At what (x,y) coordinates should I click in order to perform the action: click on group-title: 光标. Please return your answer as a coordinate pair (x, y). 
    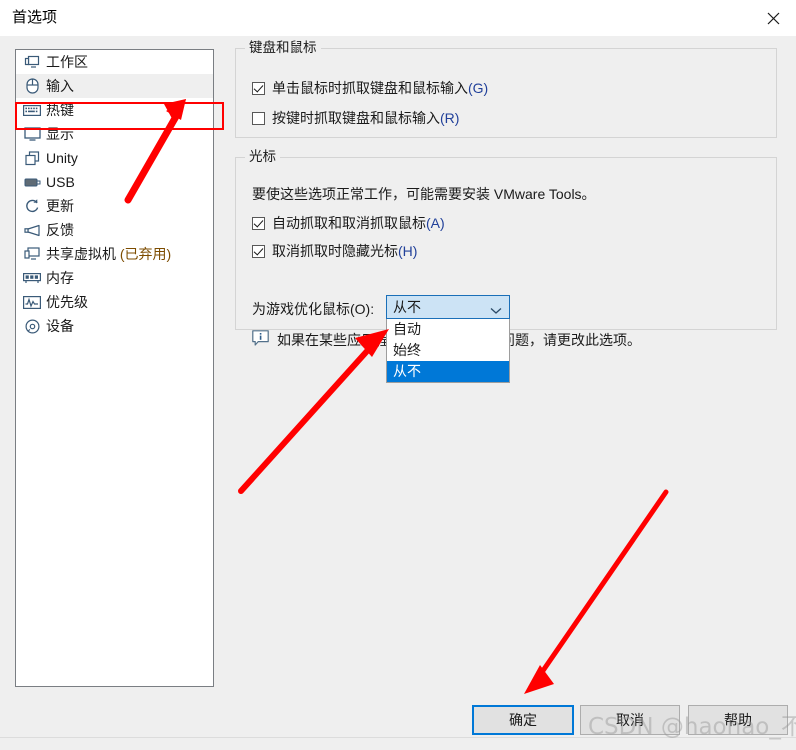
    Looking at the image, I should click on (262, 157).